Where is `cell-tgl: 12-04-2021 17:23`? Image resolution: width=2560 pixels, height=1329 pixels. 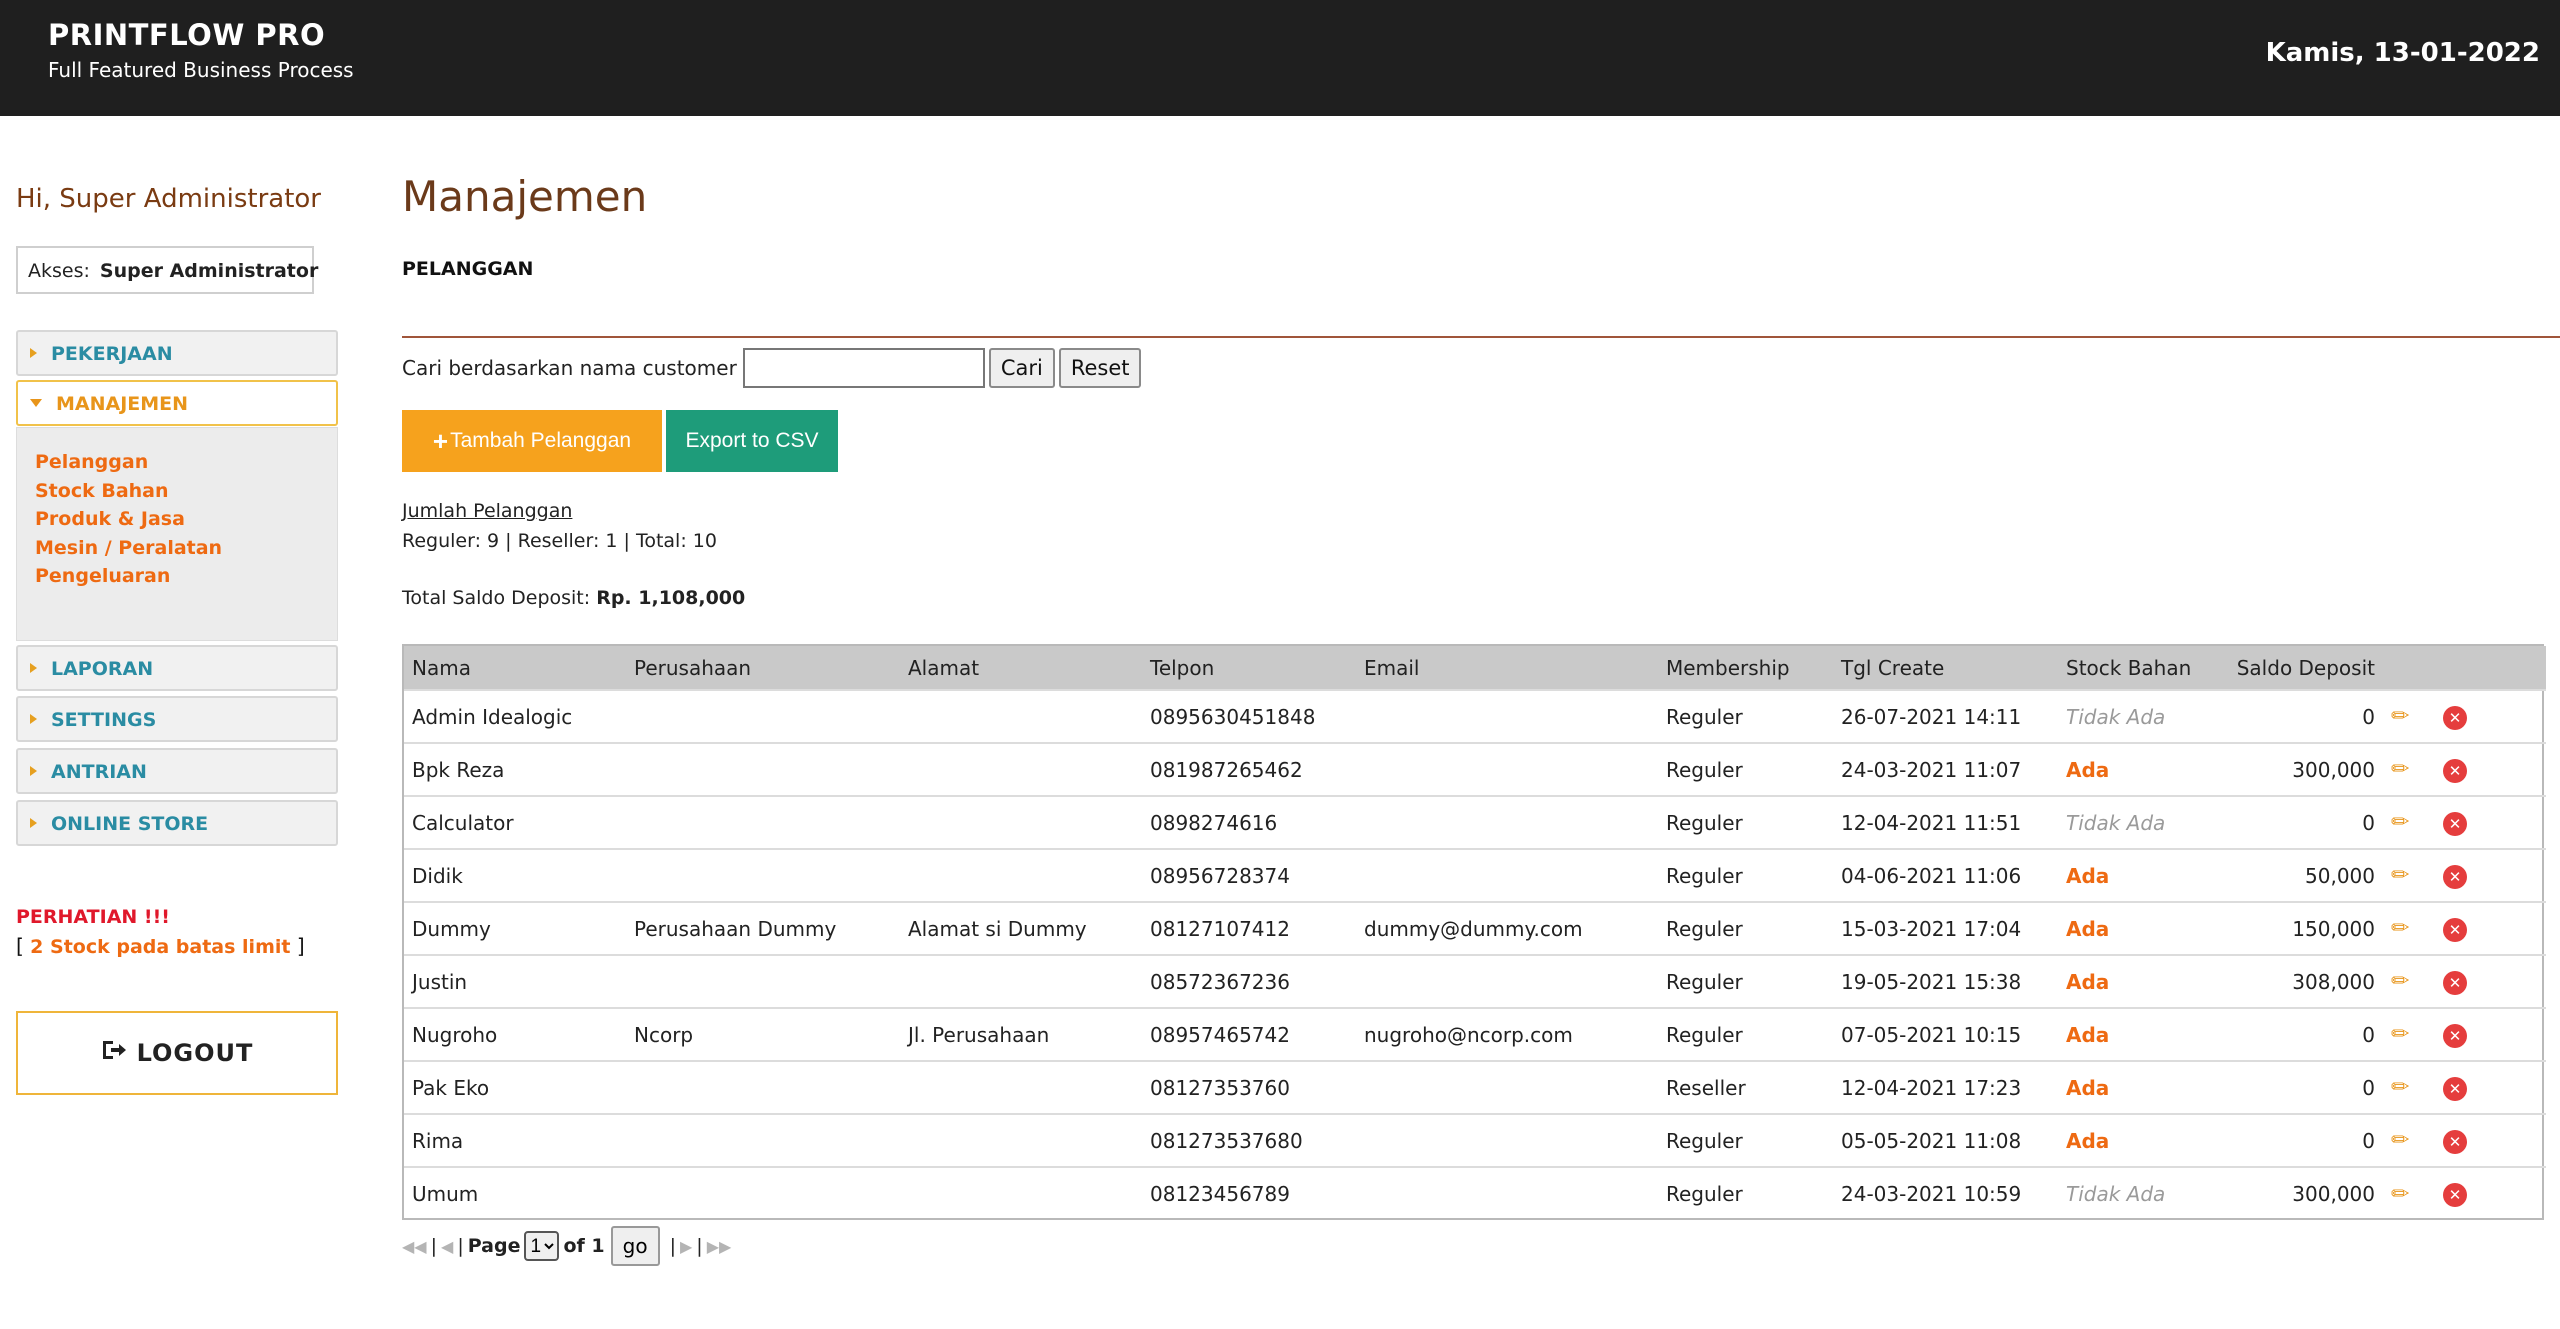
cell-tgl: 12-04-2021 17:23 is located at coordinates (1931, 1087).